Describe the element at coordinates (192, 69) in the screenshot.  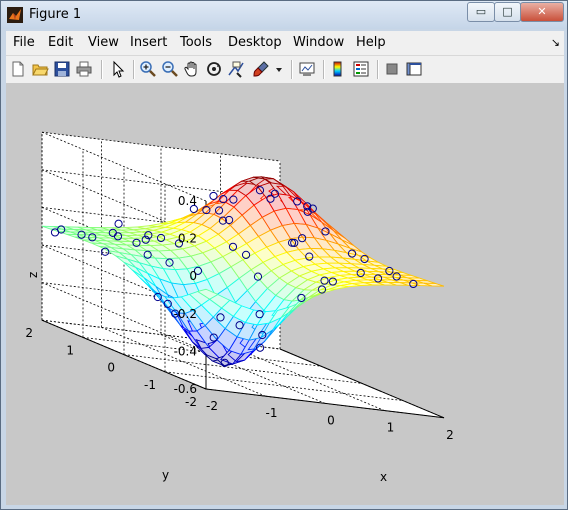
I see `pan-hand-icon` at that location.